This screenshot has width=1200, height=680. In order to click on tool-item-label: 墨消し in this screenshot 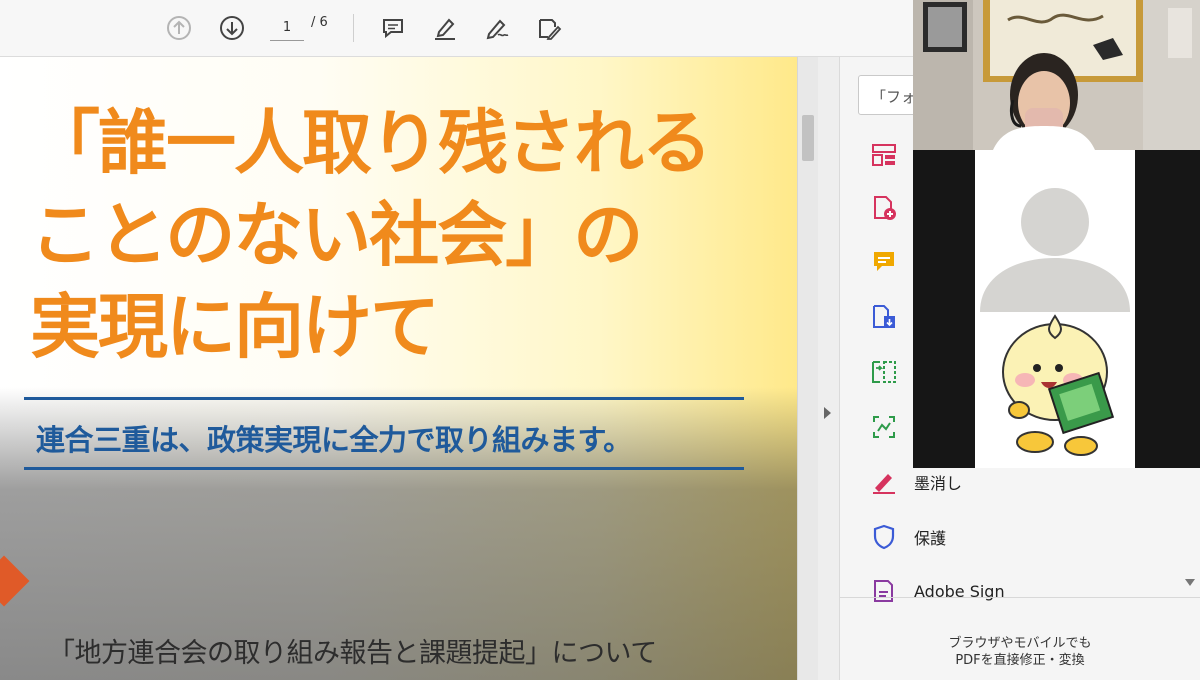, I will do `click(938, 483)`.